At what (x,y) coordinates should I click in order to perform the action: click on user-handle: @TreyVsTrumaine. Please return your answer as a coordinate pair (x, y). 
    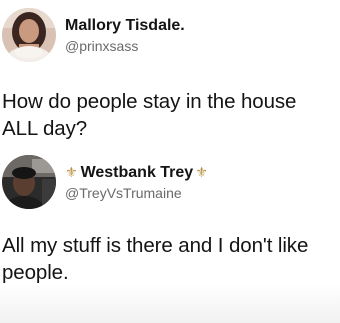
    Looking at the image, I should click on (136, 193).